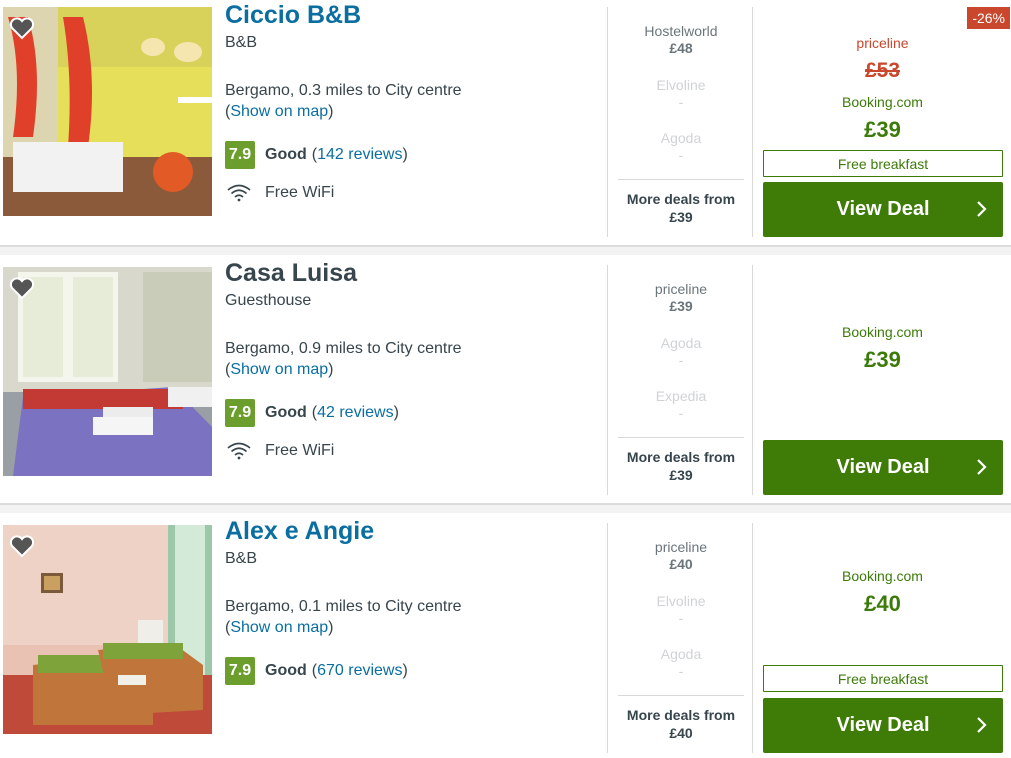 The width and height of the screenshot is (1011, 758). Describe the element at coordinates (988, 18) in the screenshot. I see `discount-badge: -26%` at that location.